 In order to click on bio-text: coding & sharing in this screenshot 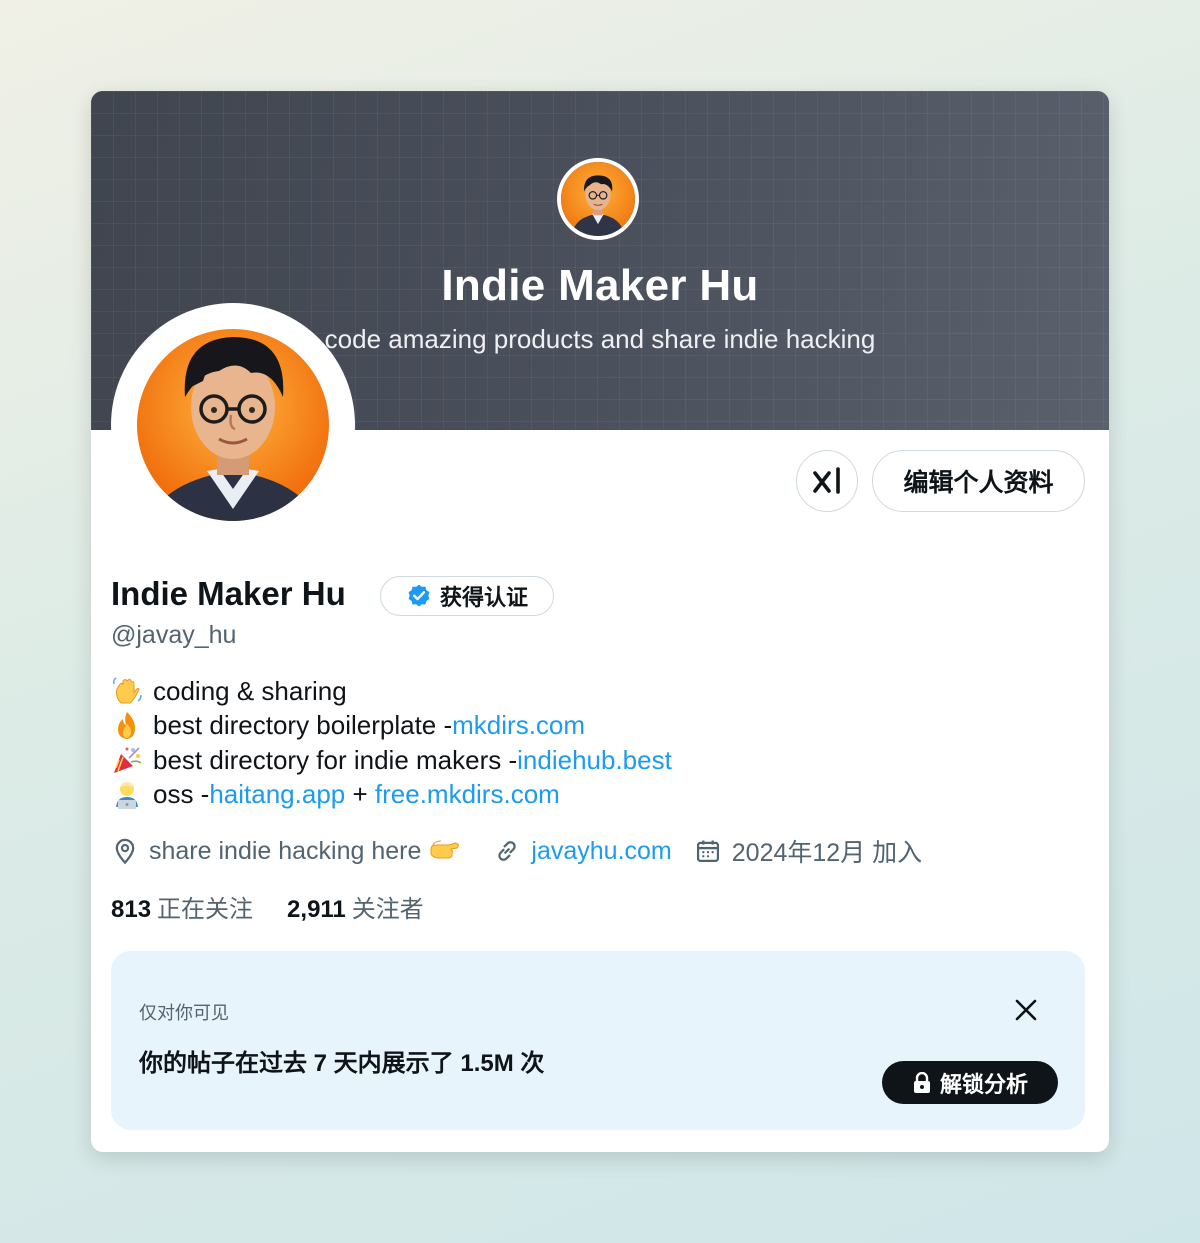, I will do `click(250, 690)`.